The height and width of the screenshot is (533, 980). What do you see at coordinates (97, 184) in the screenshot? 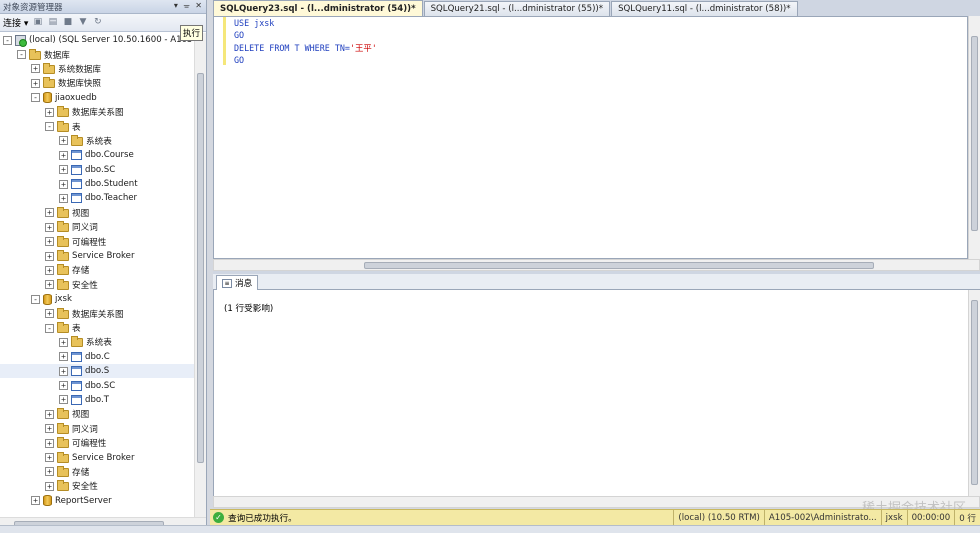
I see `tree-node: + dbo.Student` at bounding box center [97, 184].